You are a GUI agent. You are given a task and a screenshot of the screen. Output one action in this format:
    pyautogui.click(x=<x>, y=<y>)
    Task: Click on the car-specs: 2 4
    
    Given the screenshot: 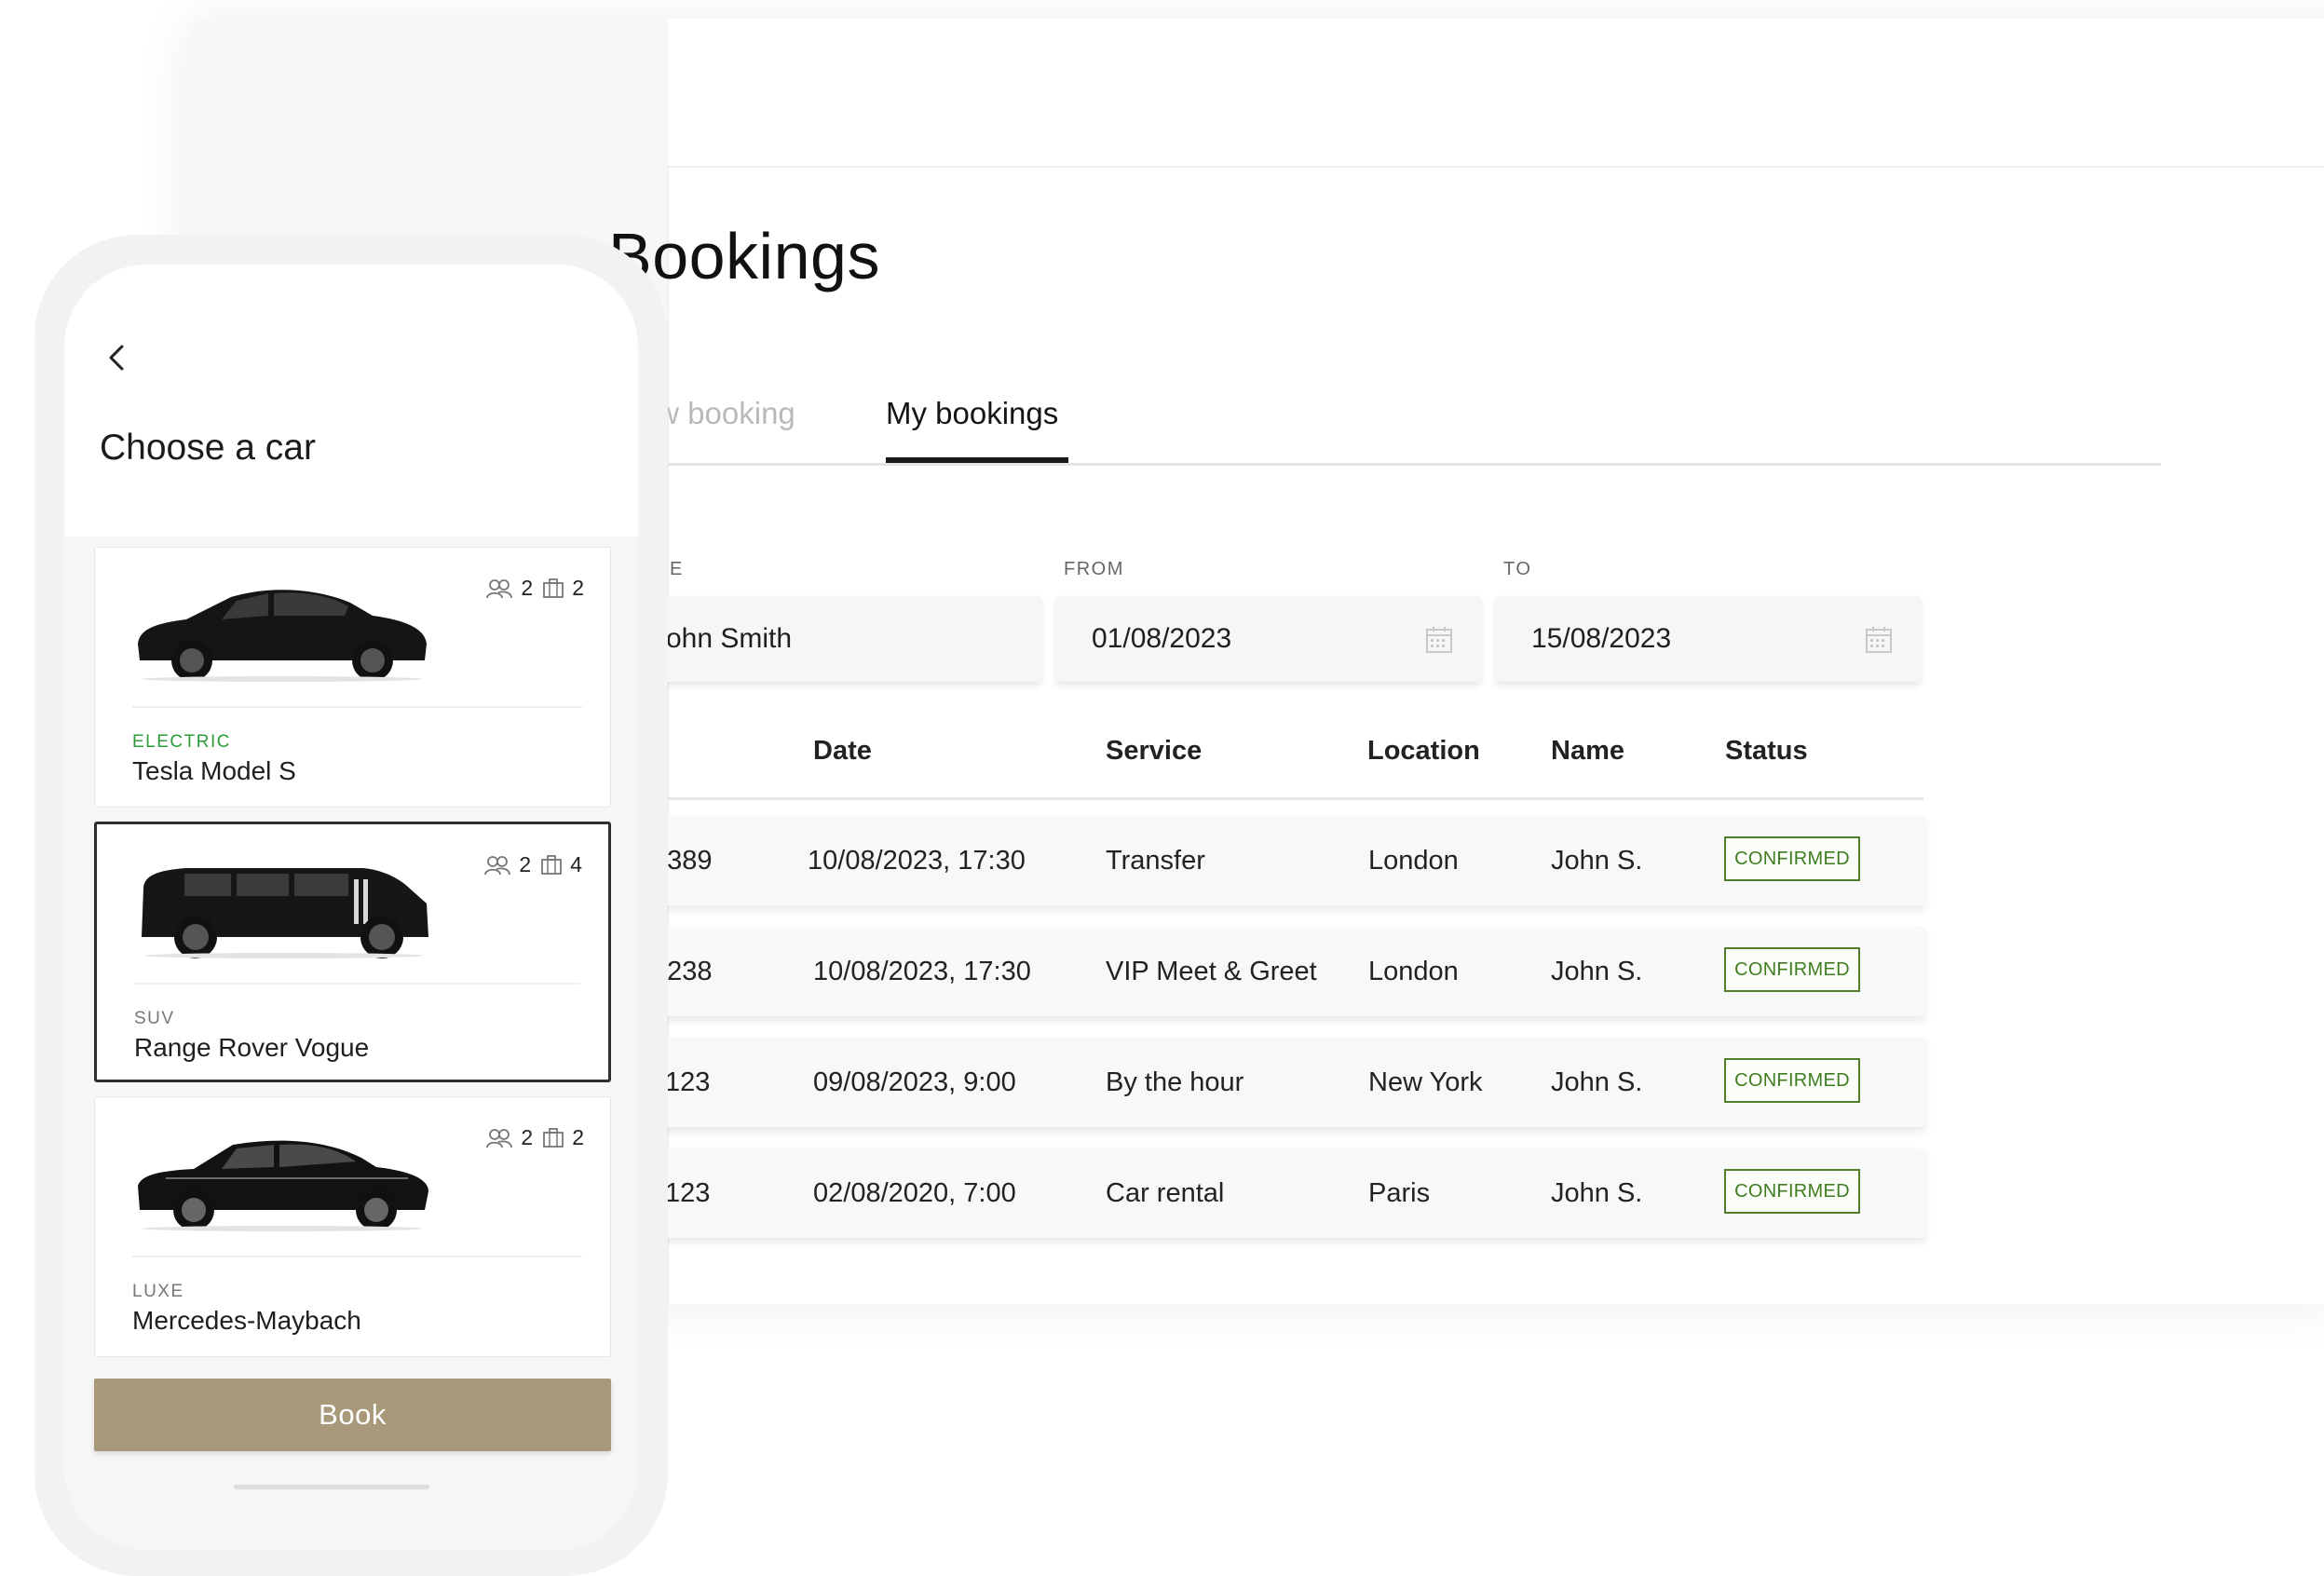 What is the action you would take?
    pyautogui.click(x=532, y=865)
    